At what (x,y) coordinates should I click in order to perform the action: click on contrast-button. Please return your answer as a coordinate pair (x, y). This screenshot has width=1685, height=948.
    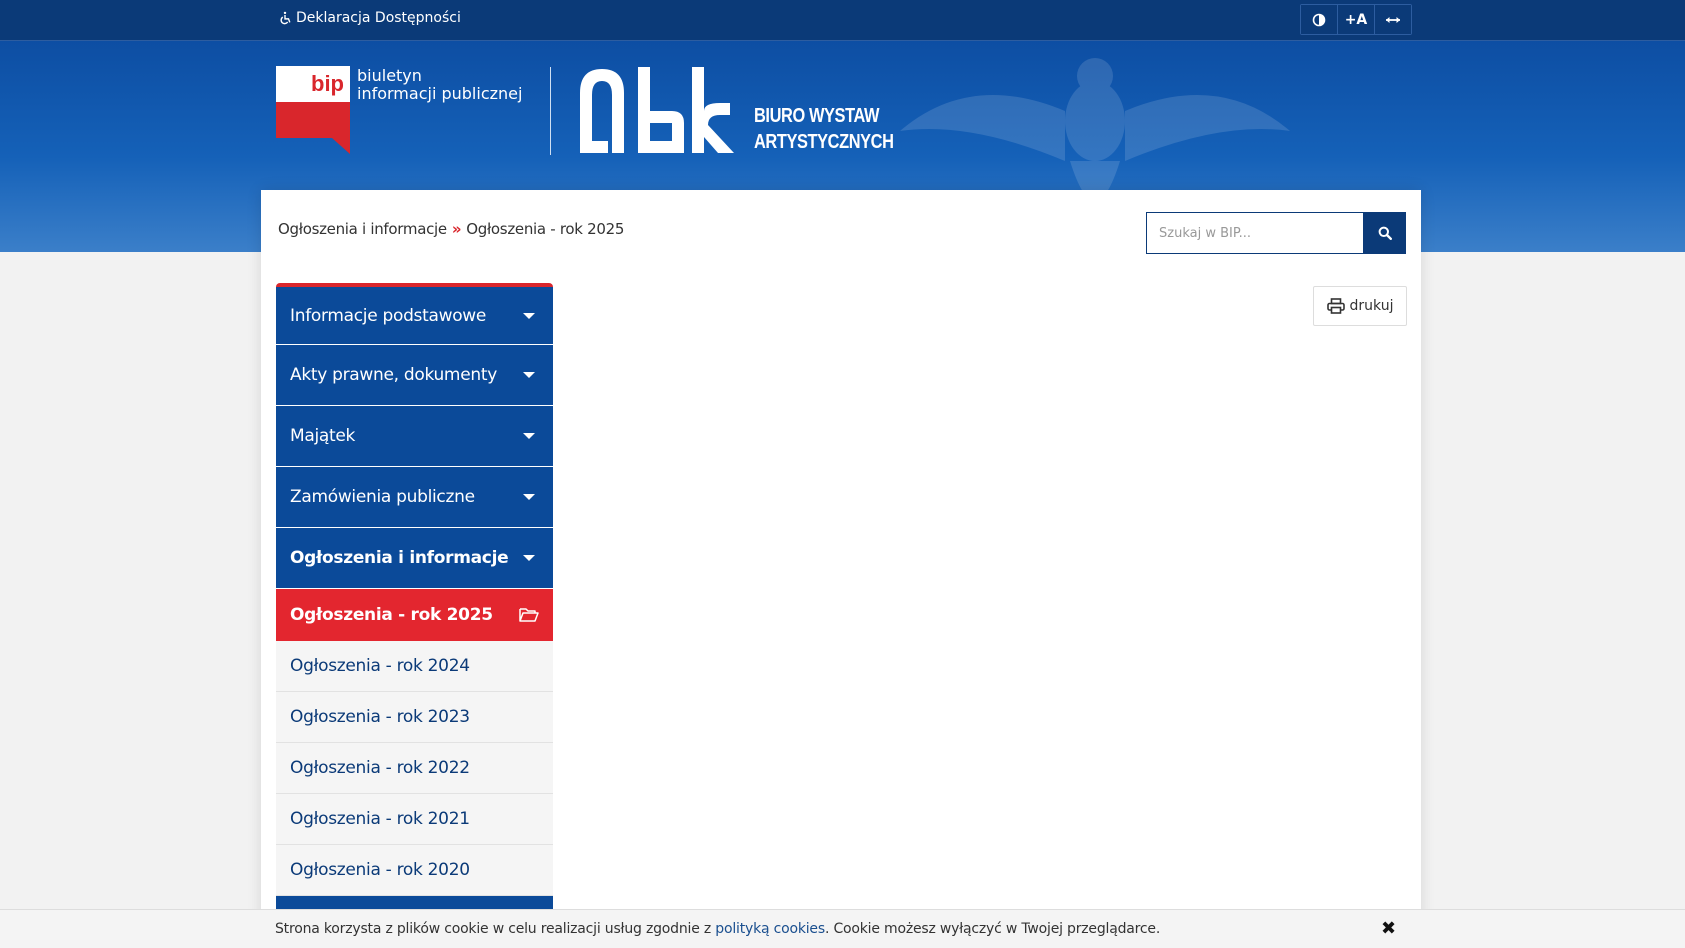
    Looking at the image, I should click on (1319, 19).